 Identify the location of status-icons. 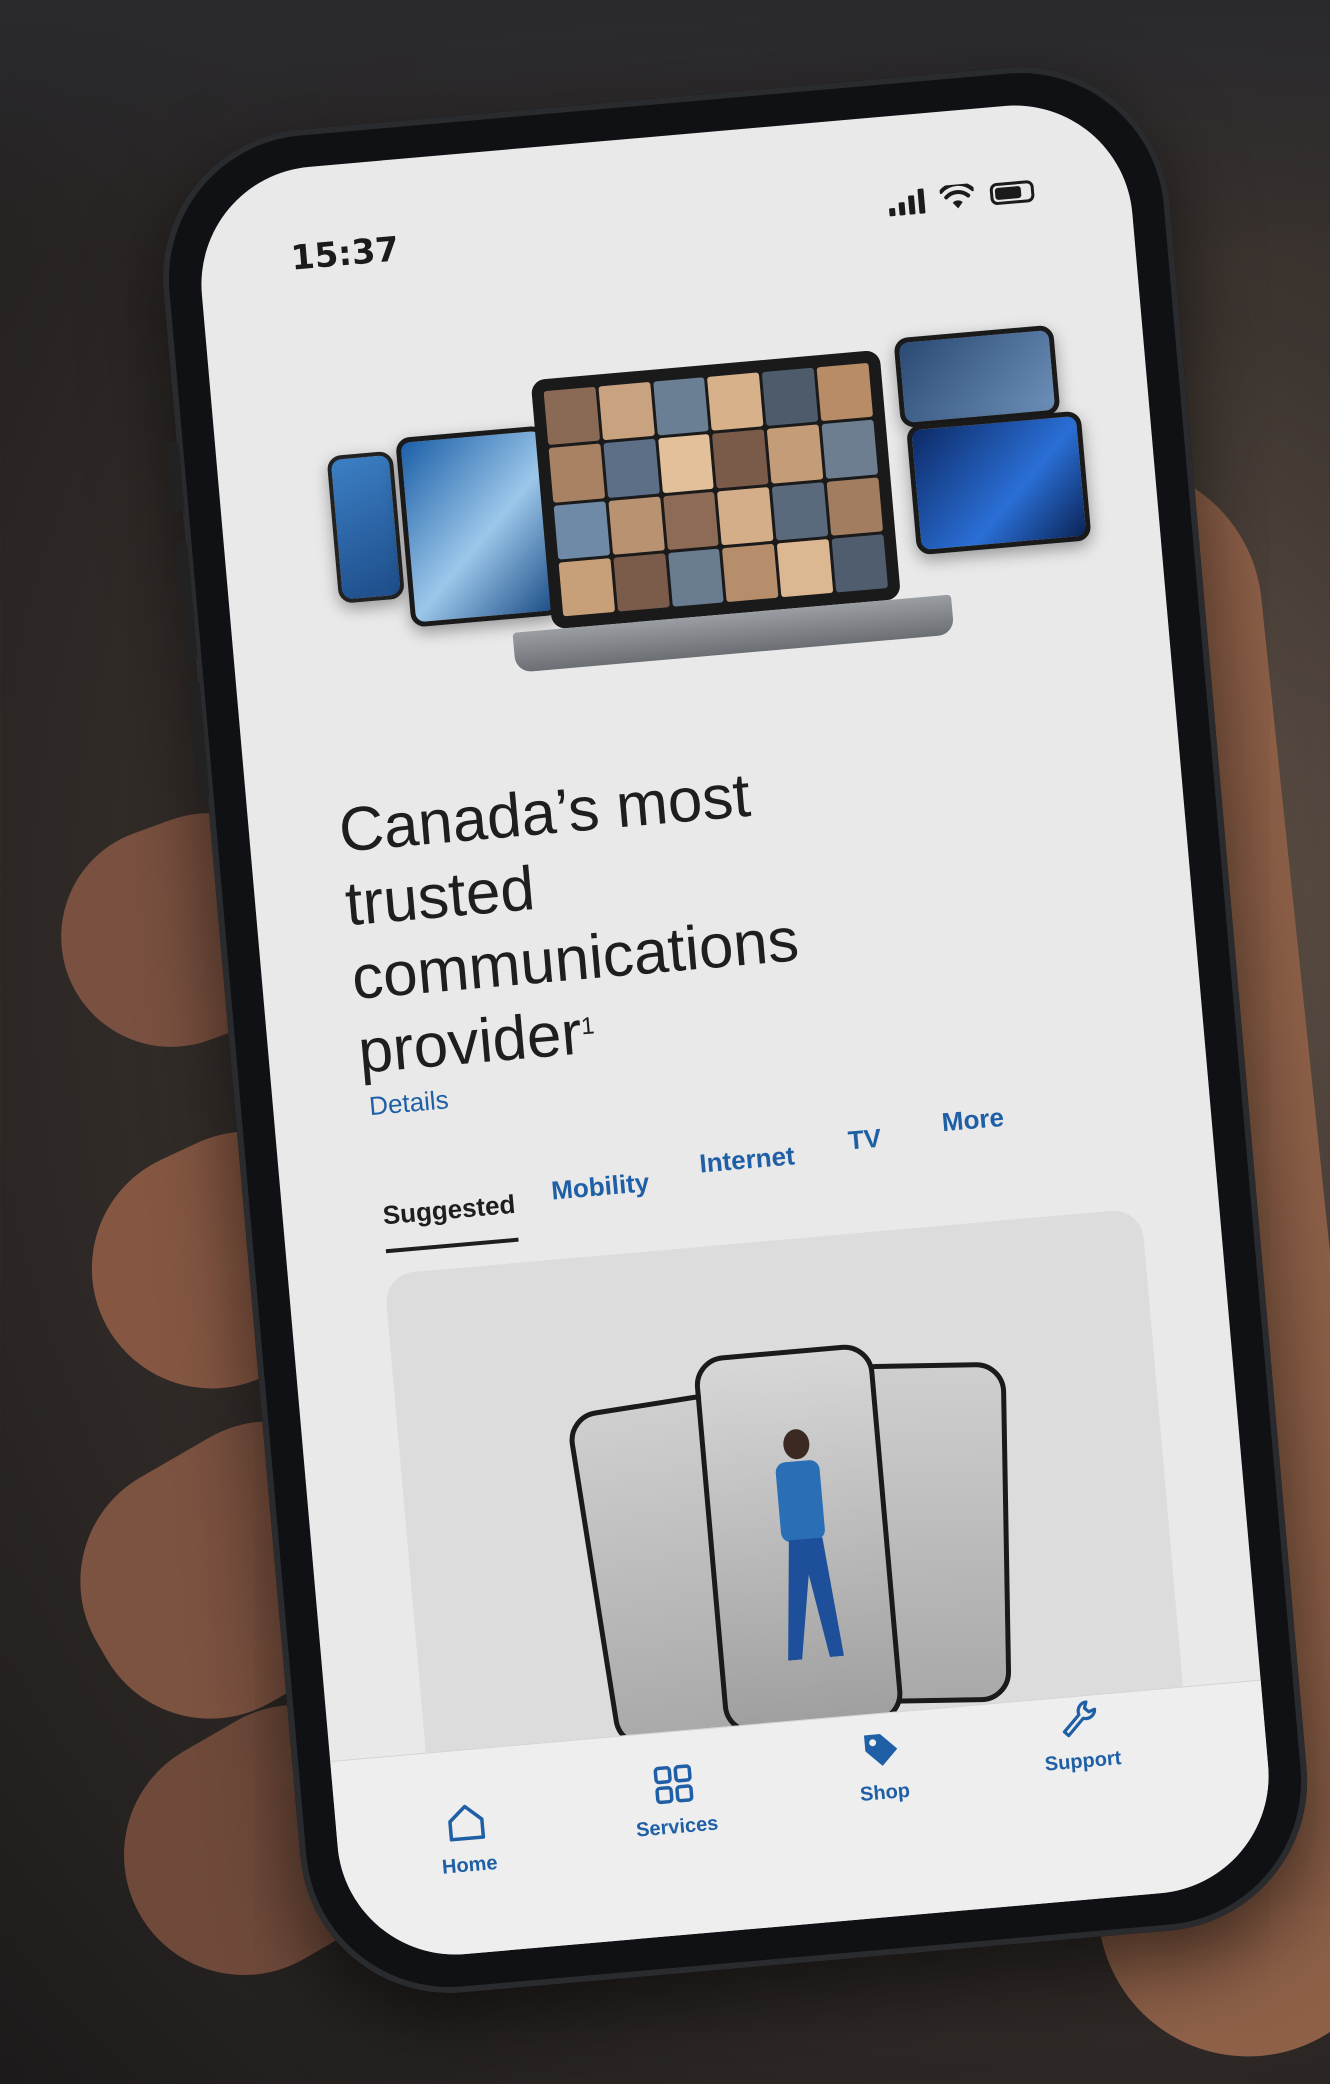
(961, 197).